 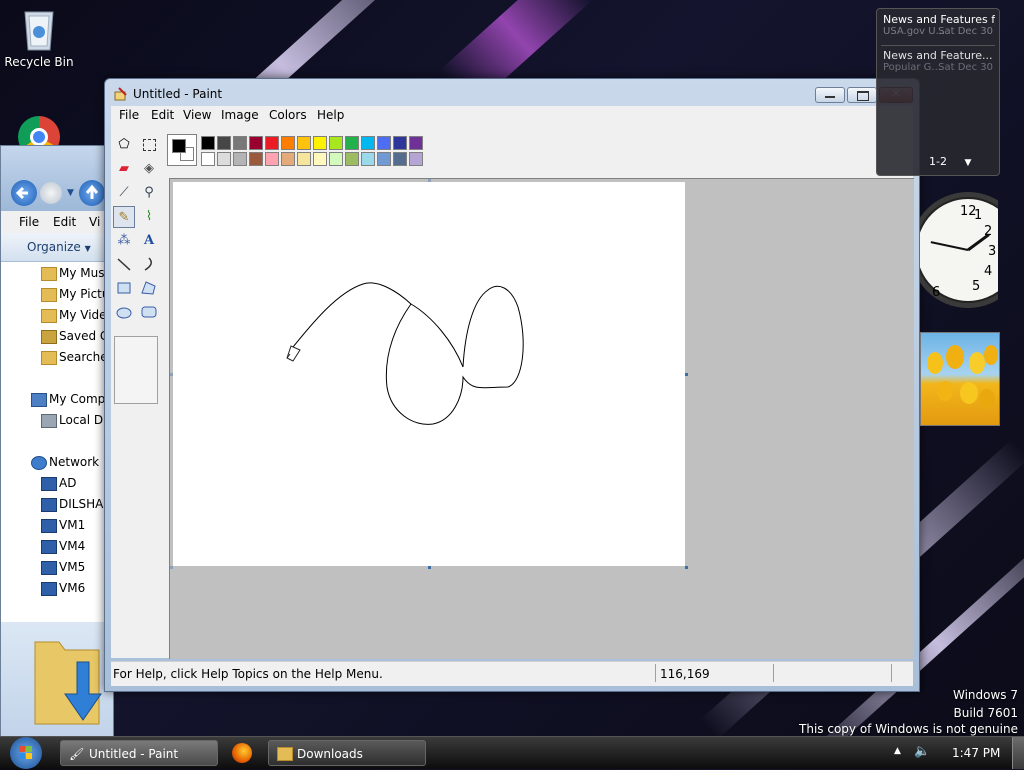 What do you see at coordinates (685, 674) in the screenshot?
I see `status-coordinates: 116,169` at bounding box center [685, 674].